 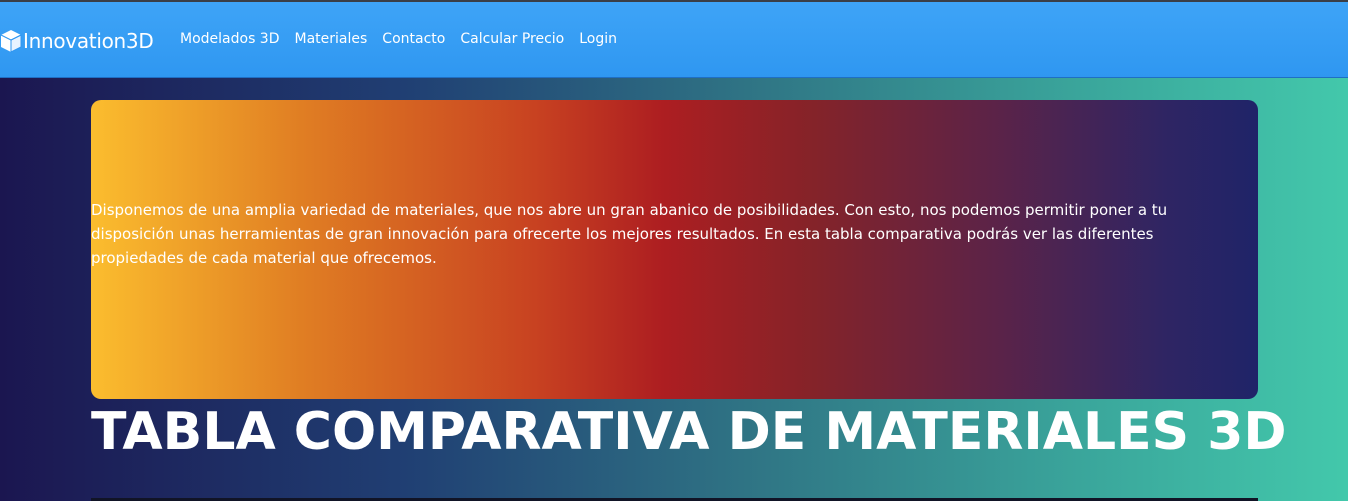 What do you see at coordinates (230, 39) in the screenshot?
I see `nav-link-modelados-3d: Modelados 3D` at bounding box center [230, 39].